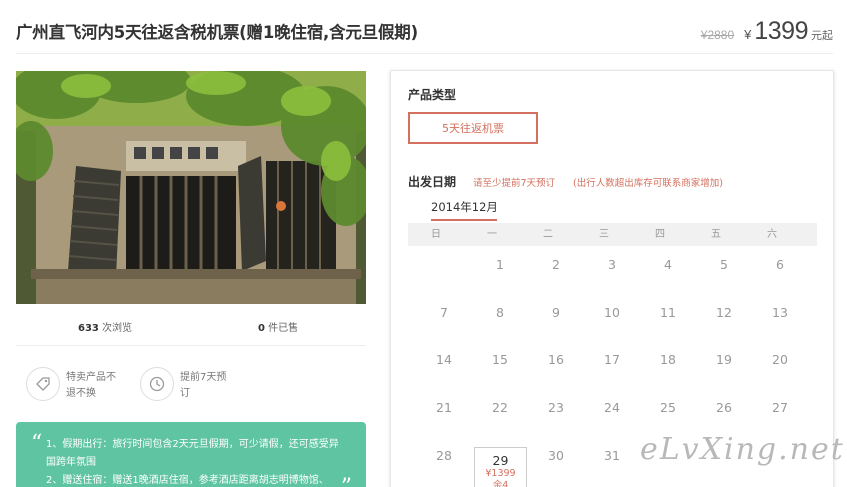  I want to click on weekday: 五, so click(716, 234).